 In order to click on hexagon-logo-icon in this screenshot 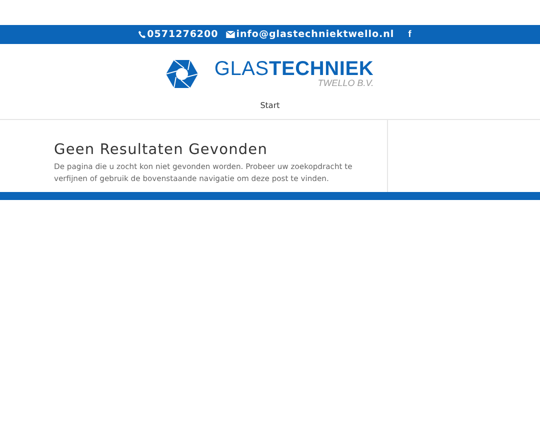, I will do `click(182, 74)`.